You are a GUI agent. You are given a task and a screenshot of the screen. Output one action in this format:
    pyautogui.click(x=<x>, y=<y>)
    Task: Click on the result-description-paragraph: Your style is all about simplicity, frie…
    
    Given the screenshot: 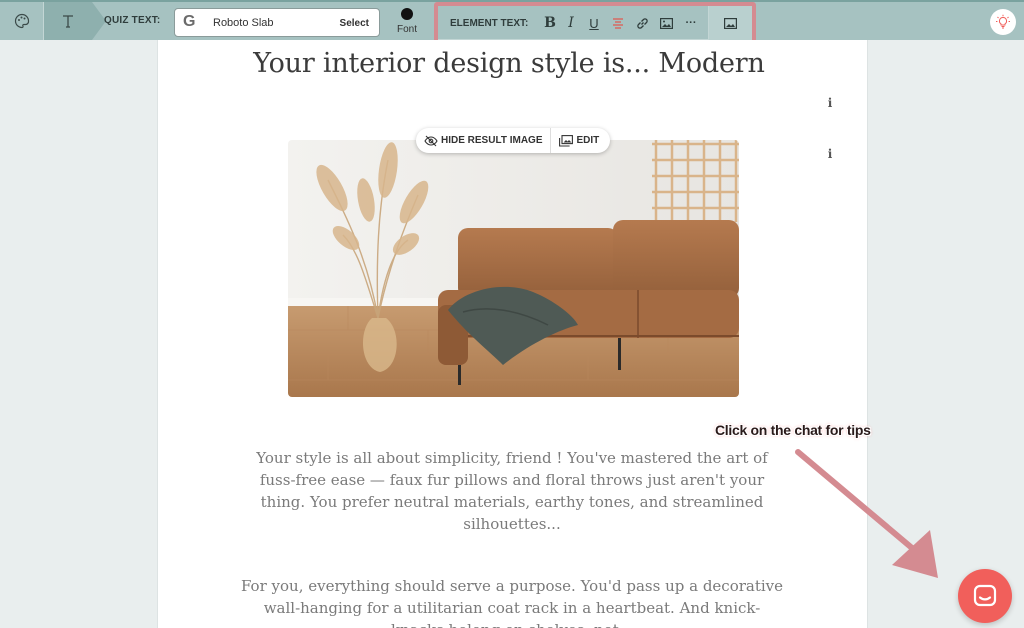 What is the action you would take?
    pyautogui.click(x=512, y=491)
    